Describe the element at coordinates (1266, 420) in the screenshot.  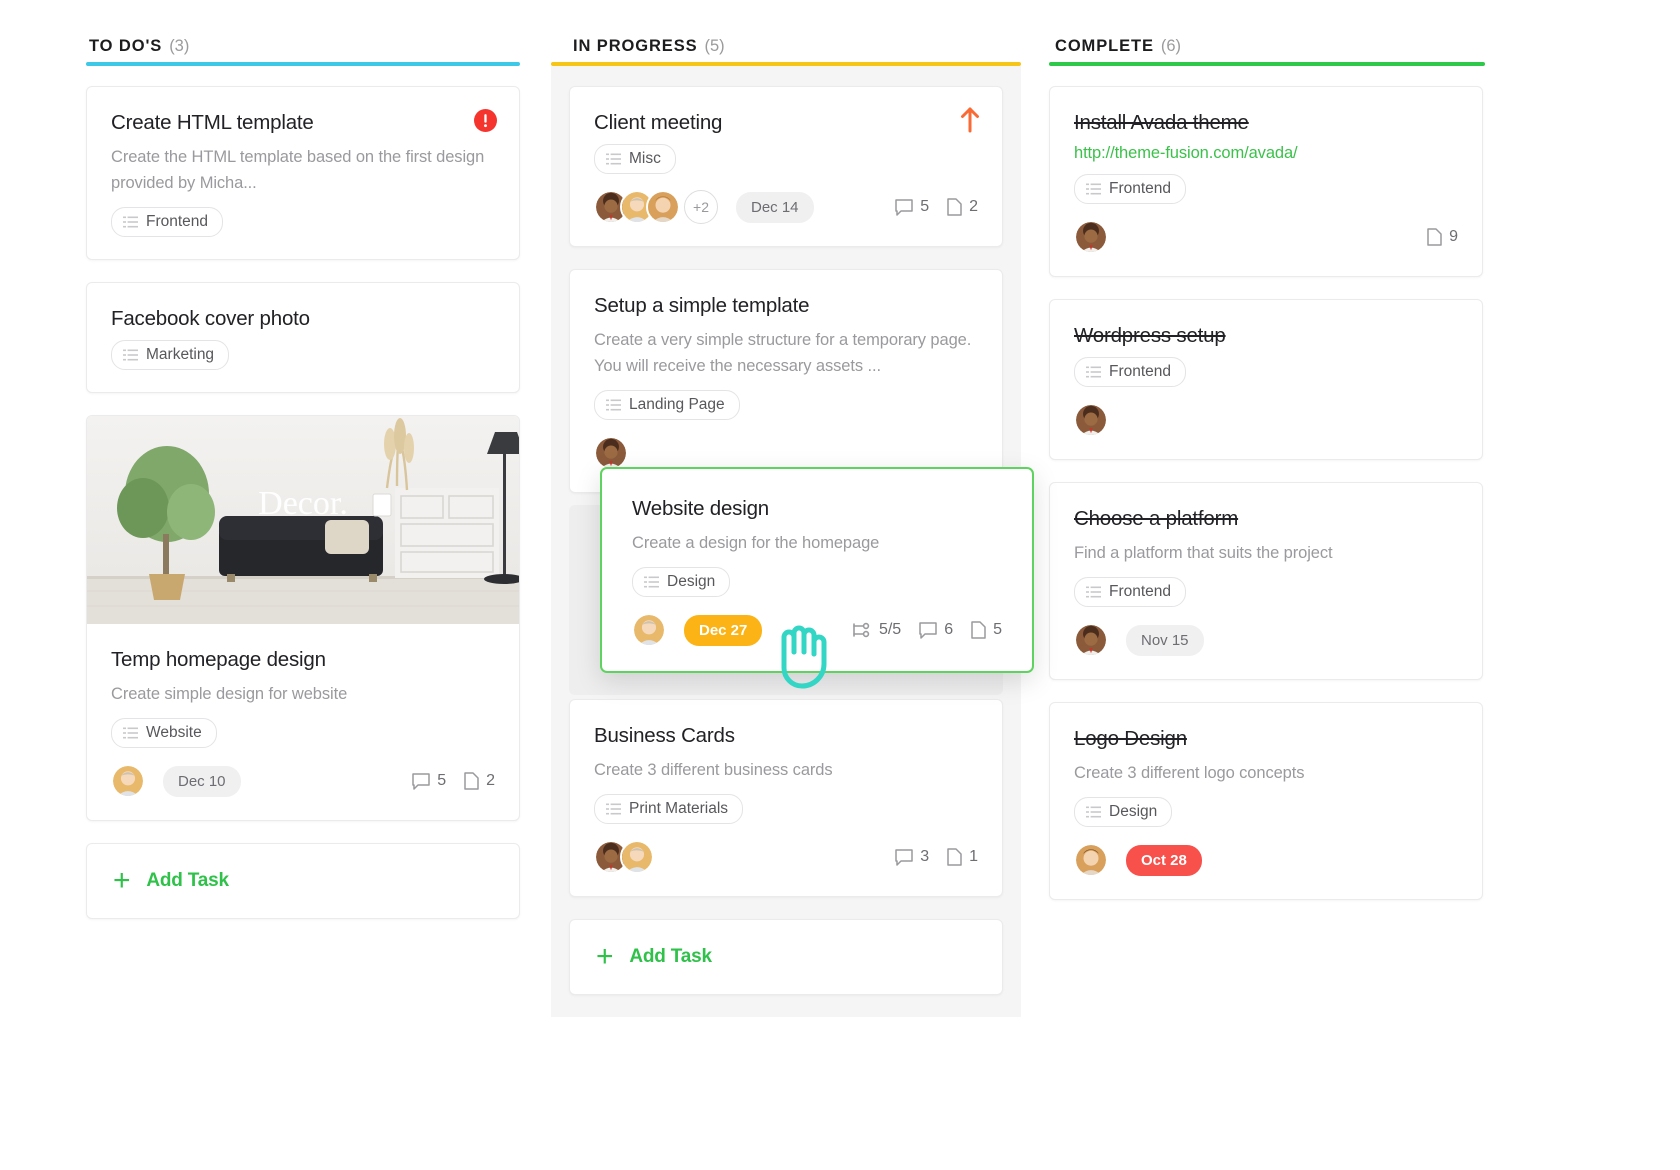
I see `card-footer` at that location.